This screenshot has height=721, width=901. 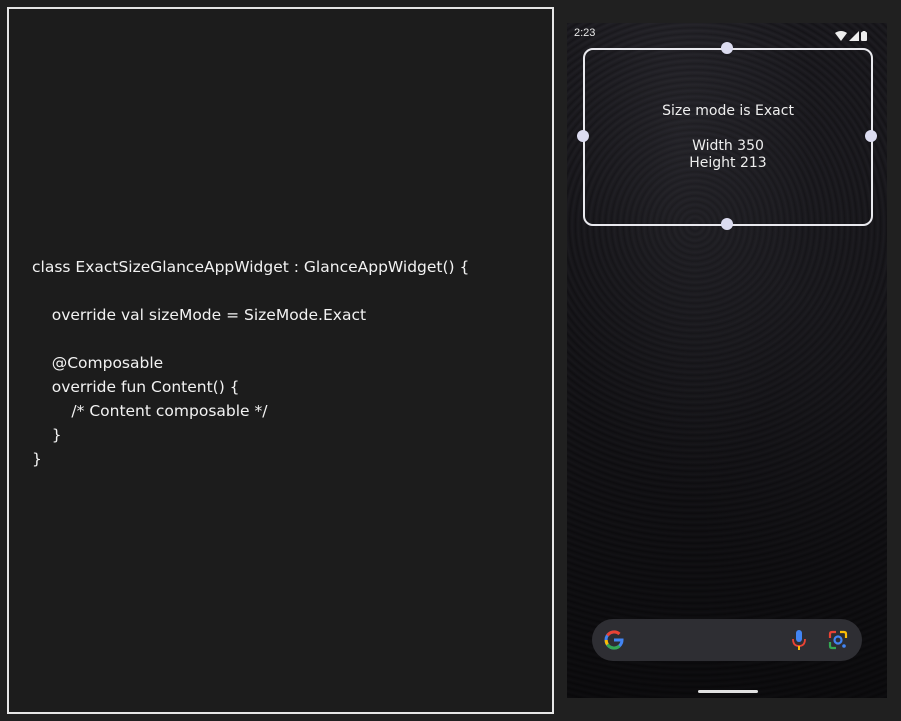 What do you see at coordinates (727, 640) in the screenshot?
I see `google-search-bar` at bounding box center [727, 640].